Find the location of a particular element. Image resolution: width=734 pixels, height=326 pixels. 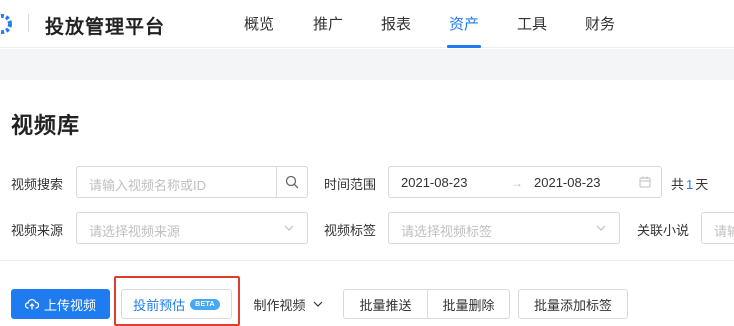

batch-delete-label: 批量删除 is located at coordinates (468, 305).